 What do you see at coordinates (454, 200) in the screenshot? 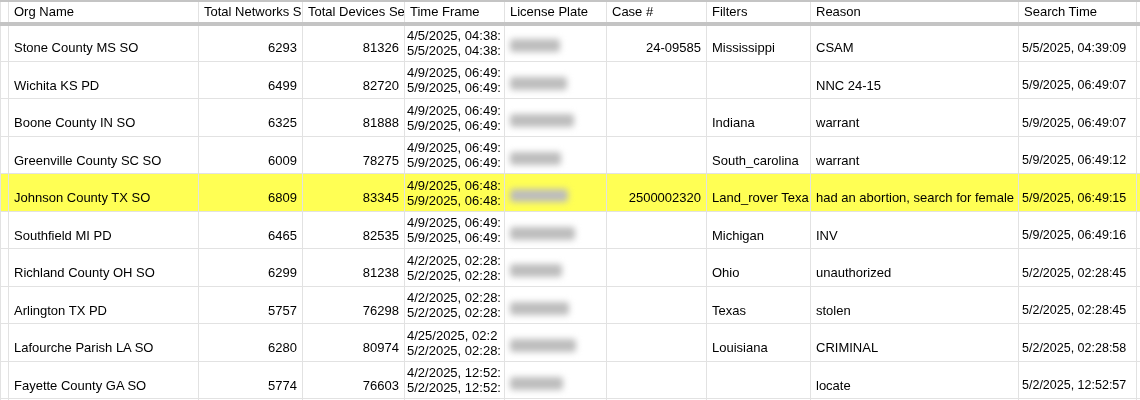
I see `table-cell: 5/9/2025, 06:48:` at bounding box center [454, 200].